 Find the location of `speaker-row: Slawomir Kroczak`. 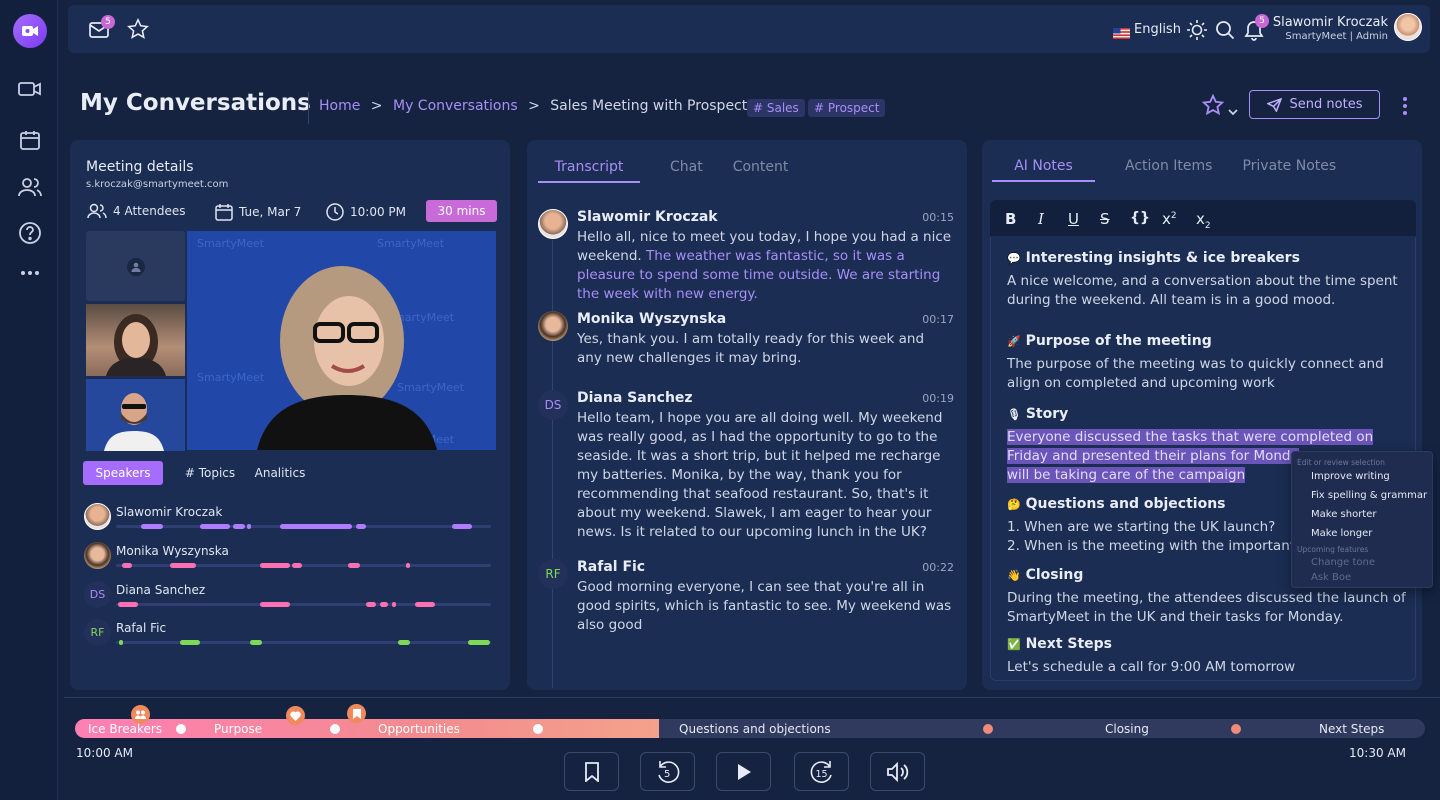

speaker-row: Slawomir Kroczak is located at coordinates (289, 521).